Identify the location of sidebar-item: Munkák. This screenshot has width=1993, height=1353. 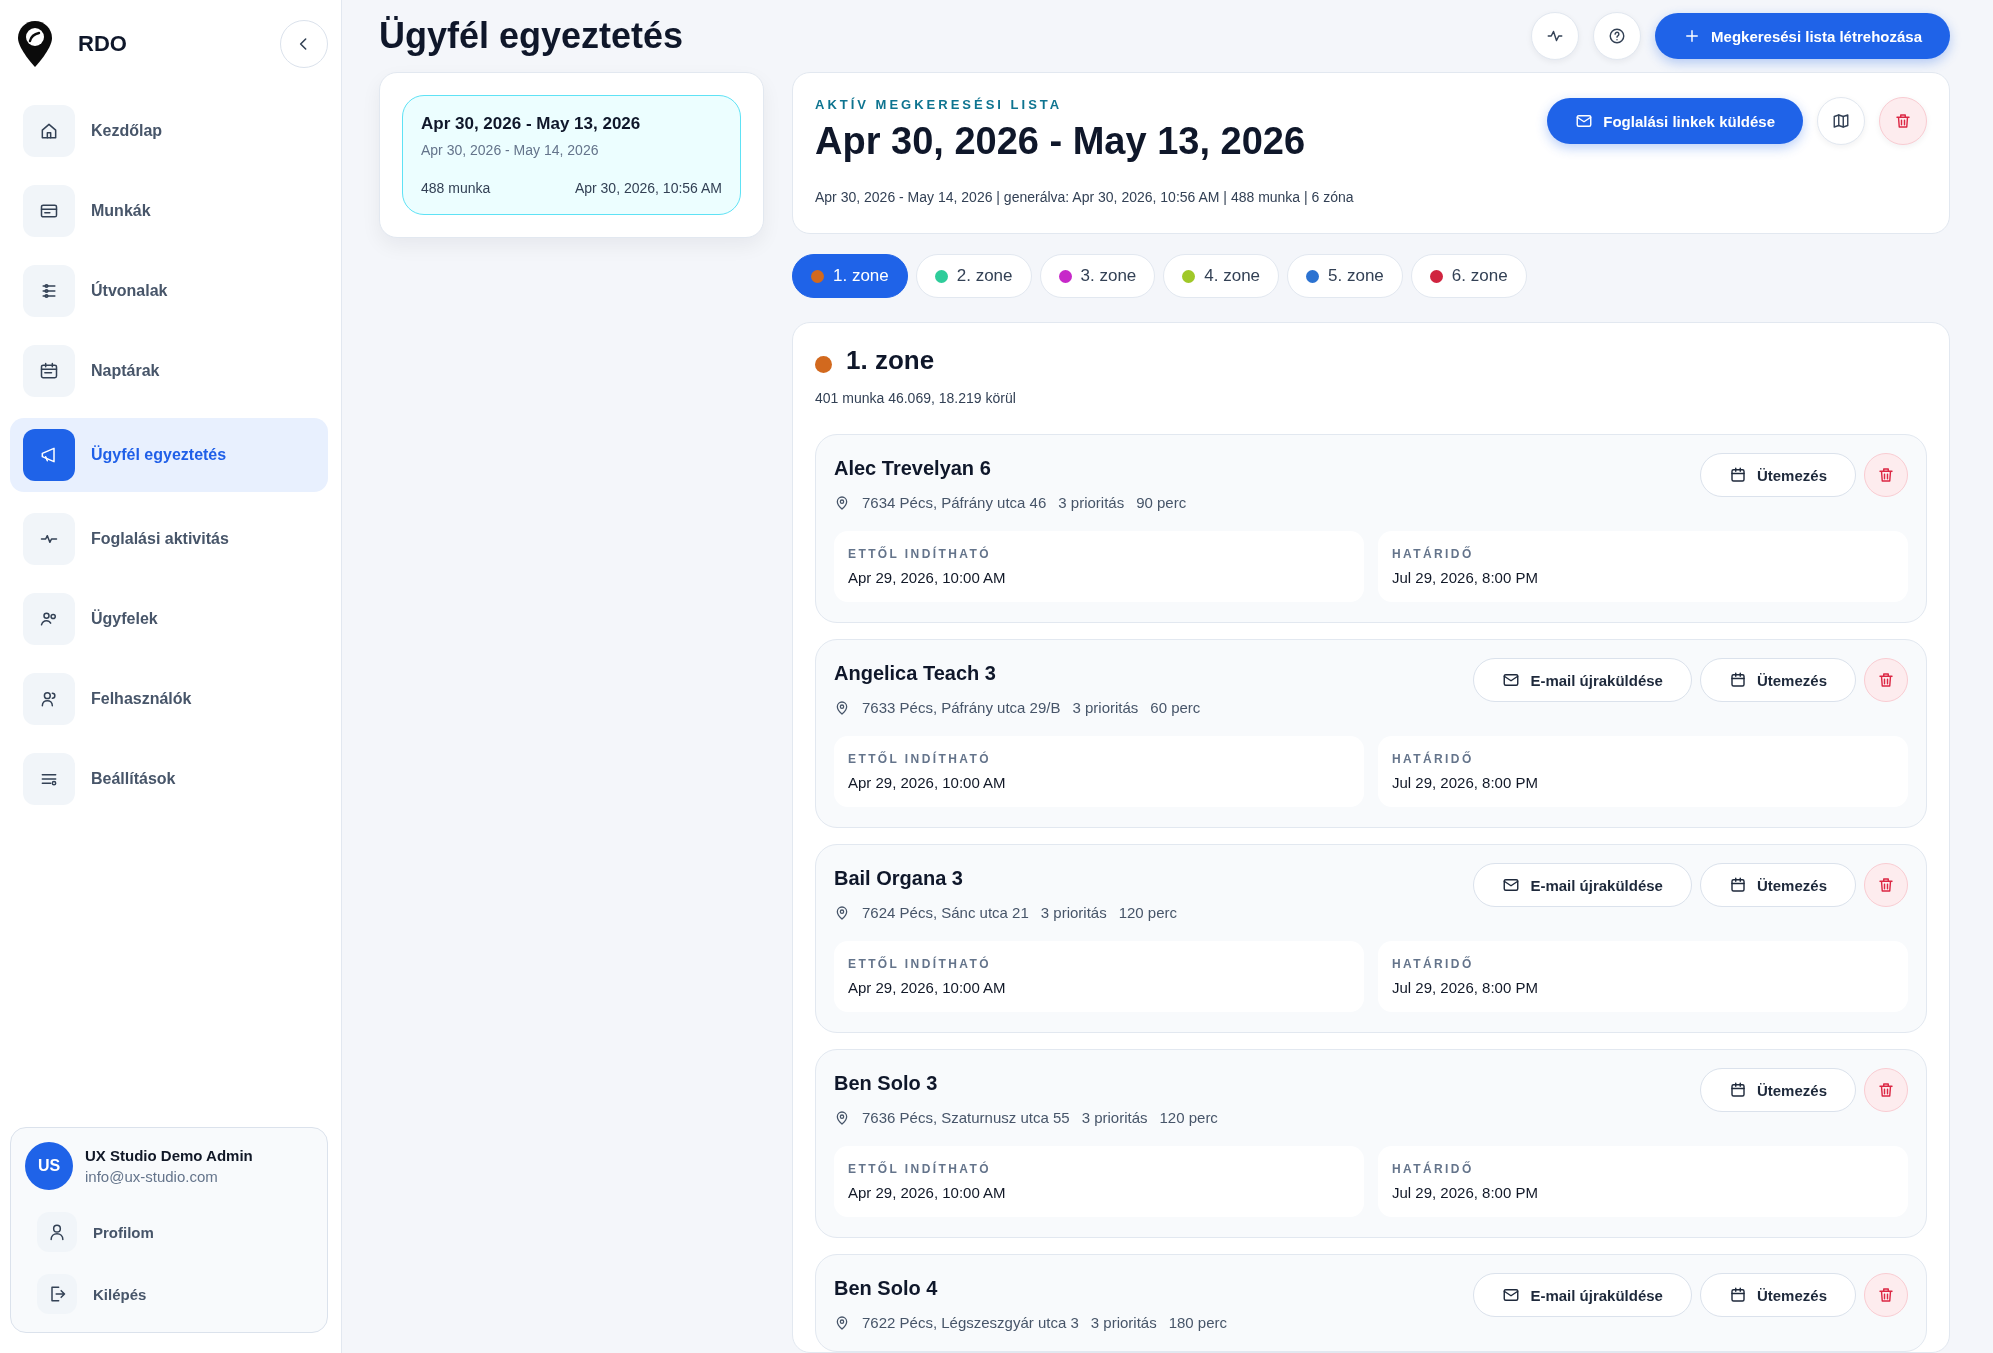
(169, 211).